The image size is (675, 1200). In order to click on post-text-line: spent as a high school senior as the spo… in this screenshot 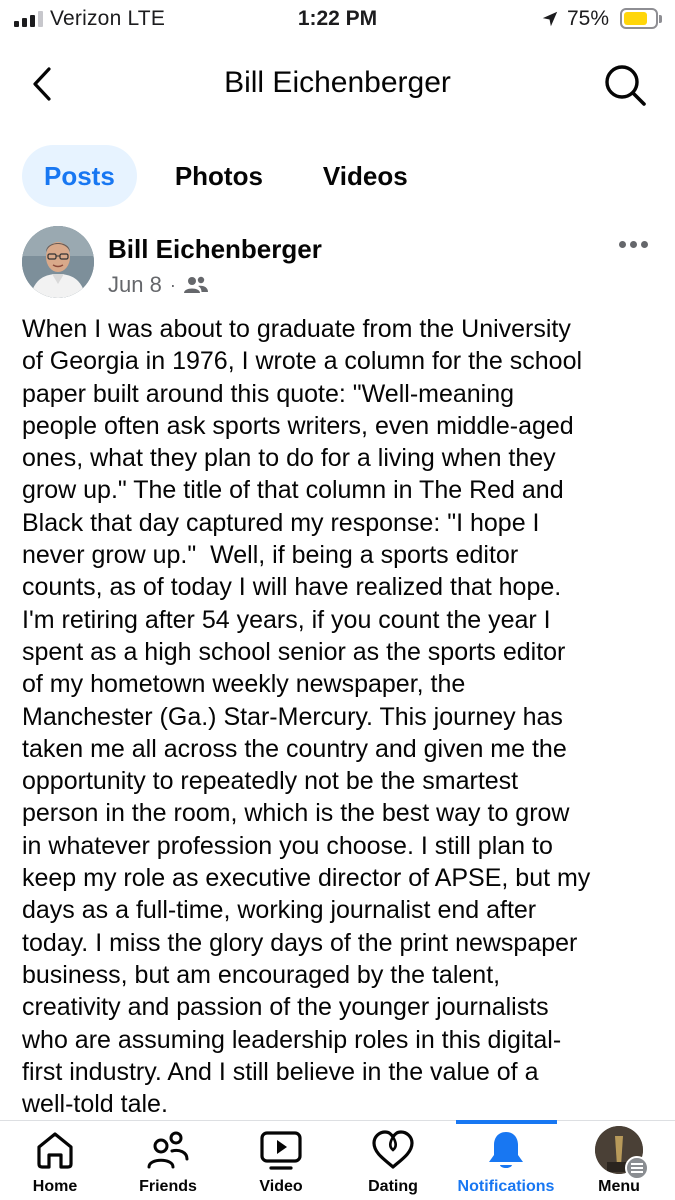, I will do `click(294, 651)`.